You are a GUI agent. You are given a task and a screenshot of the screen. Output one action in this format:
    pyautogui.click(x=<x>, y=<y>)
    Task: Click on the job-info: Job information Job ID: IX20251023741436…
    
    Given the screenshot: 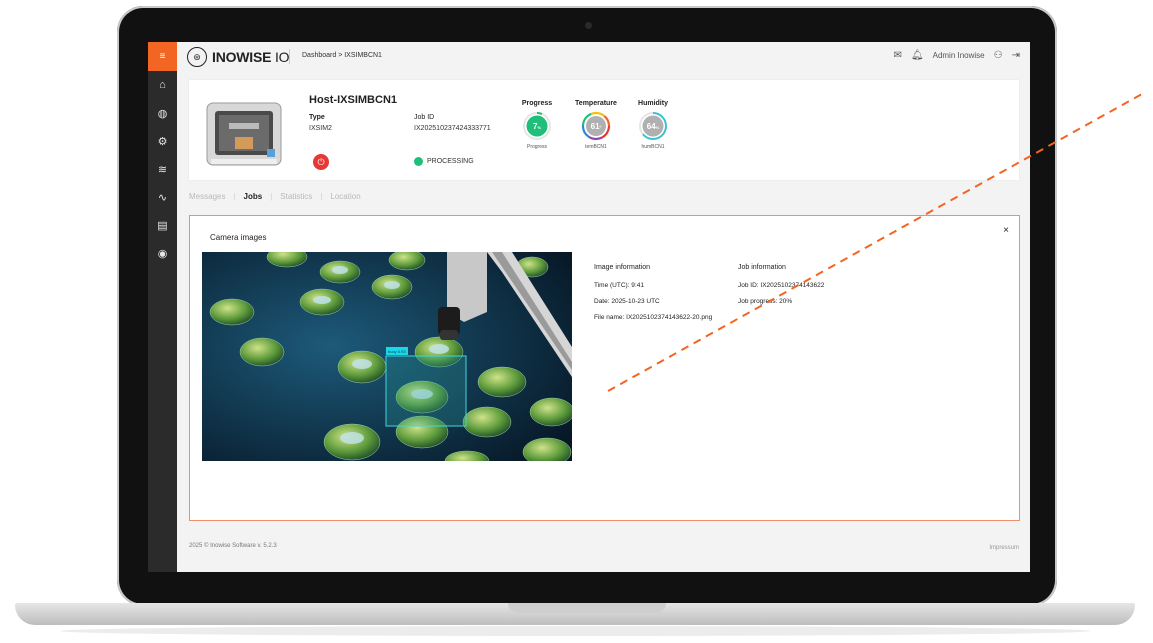 What is the action you would take?
    pyautogui.click(x=781, y=285)
    